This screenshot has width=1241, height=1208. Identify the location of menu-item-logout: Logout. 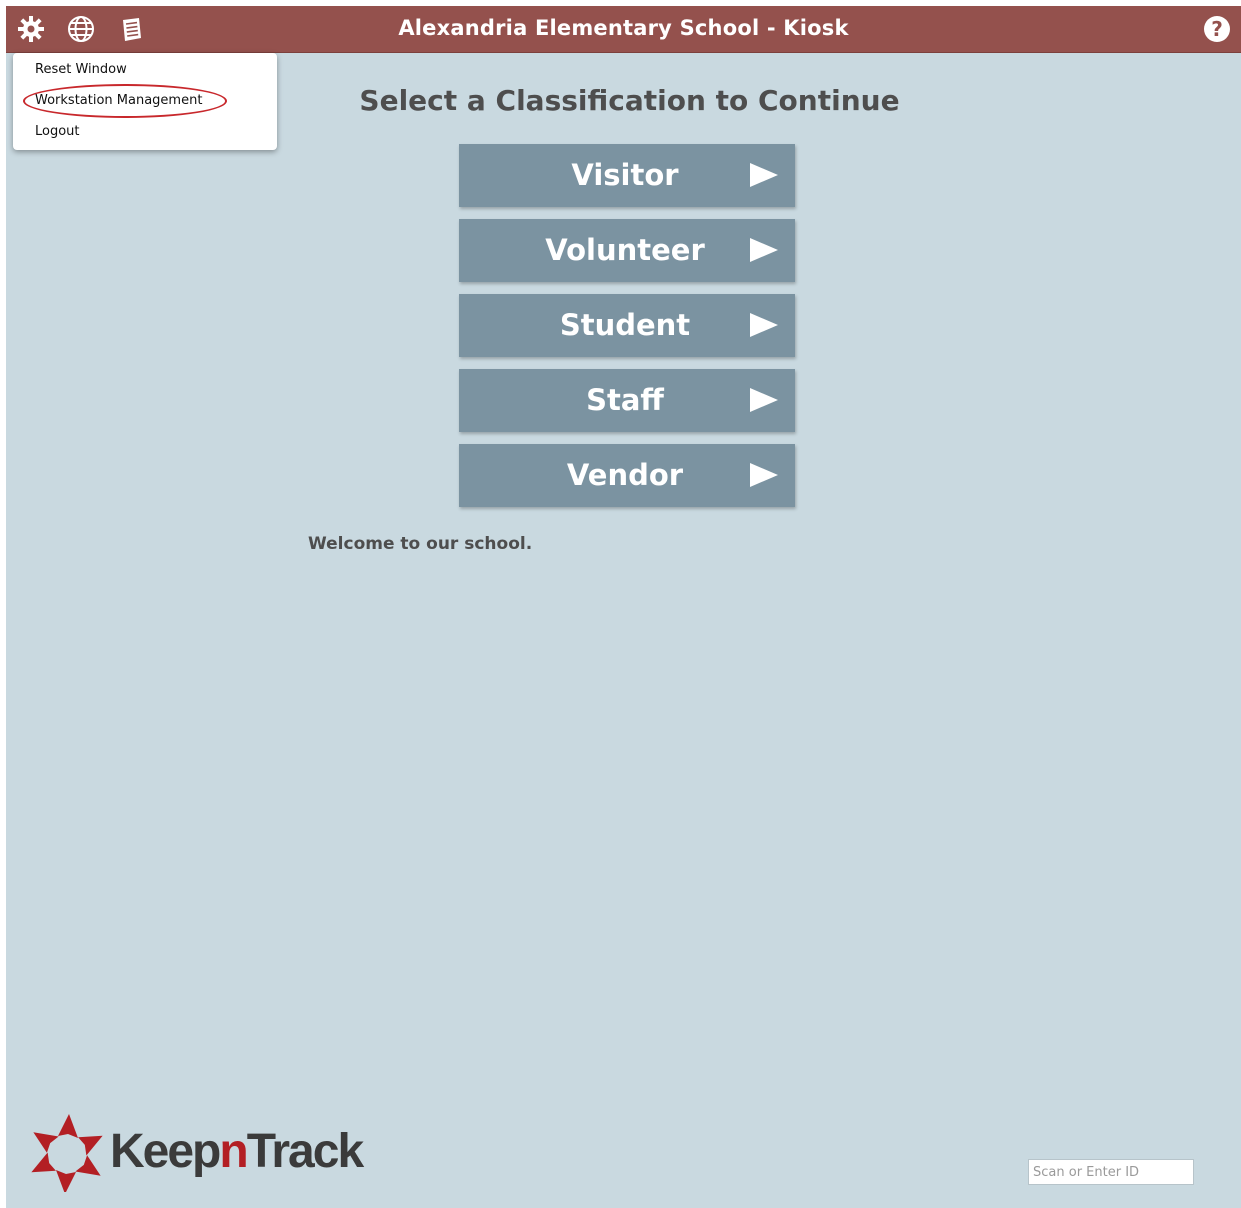
(57, 131).